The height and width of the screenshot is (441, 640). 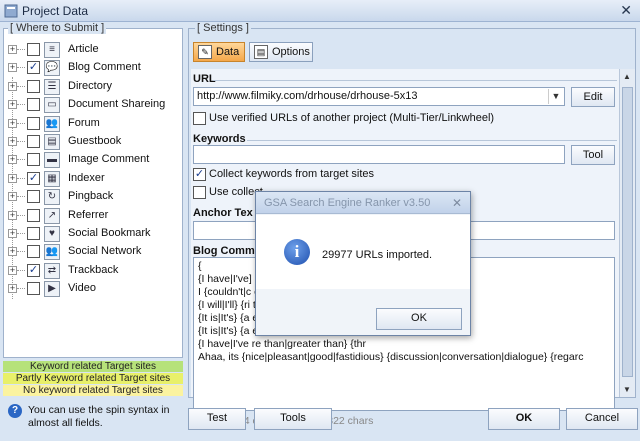 I want to click on test-button: Test, so click(x=217, y=419).